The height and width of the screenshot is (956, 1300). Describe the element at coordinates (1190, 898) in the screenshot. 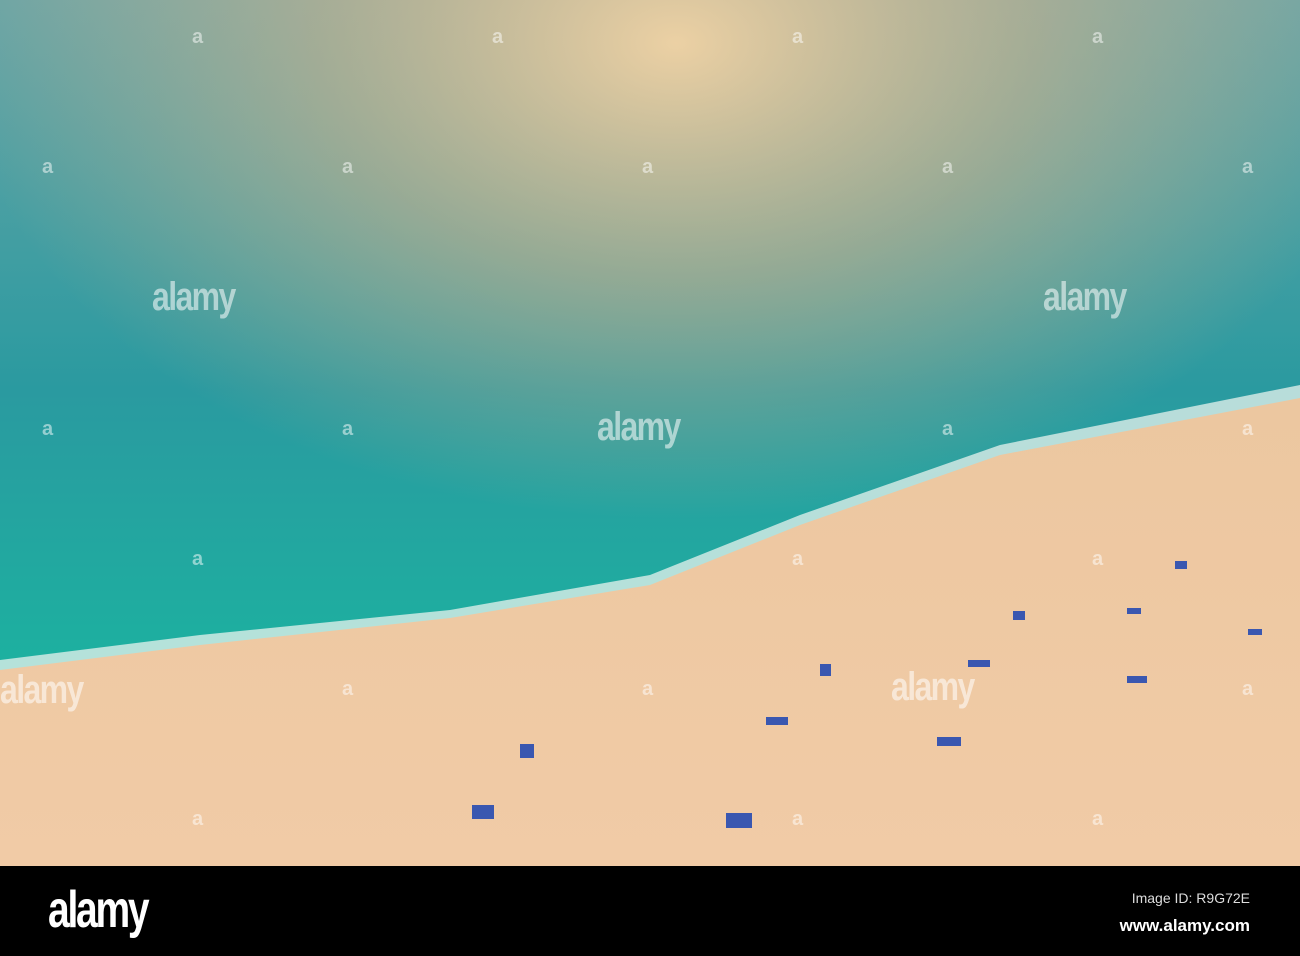

I see `image-id: Image ID: R9G72E` at that location.